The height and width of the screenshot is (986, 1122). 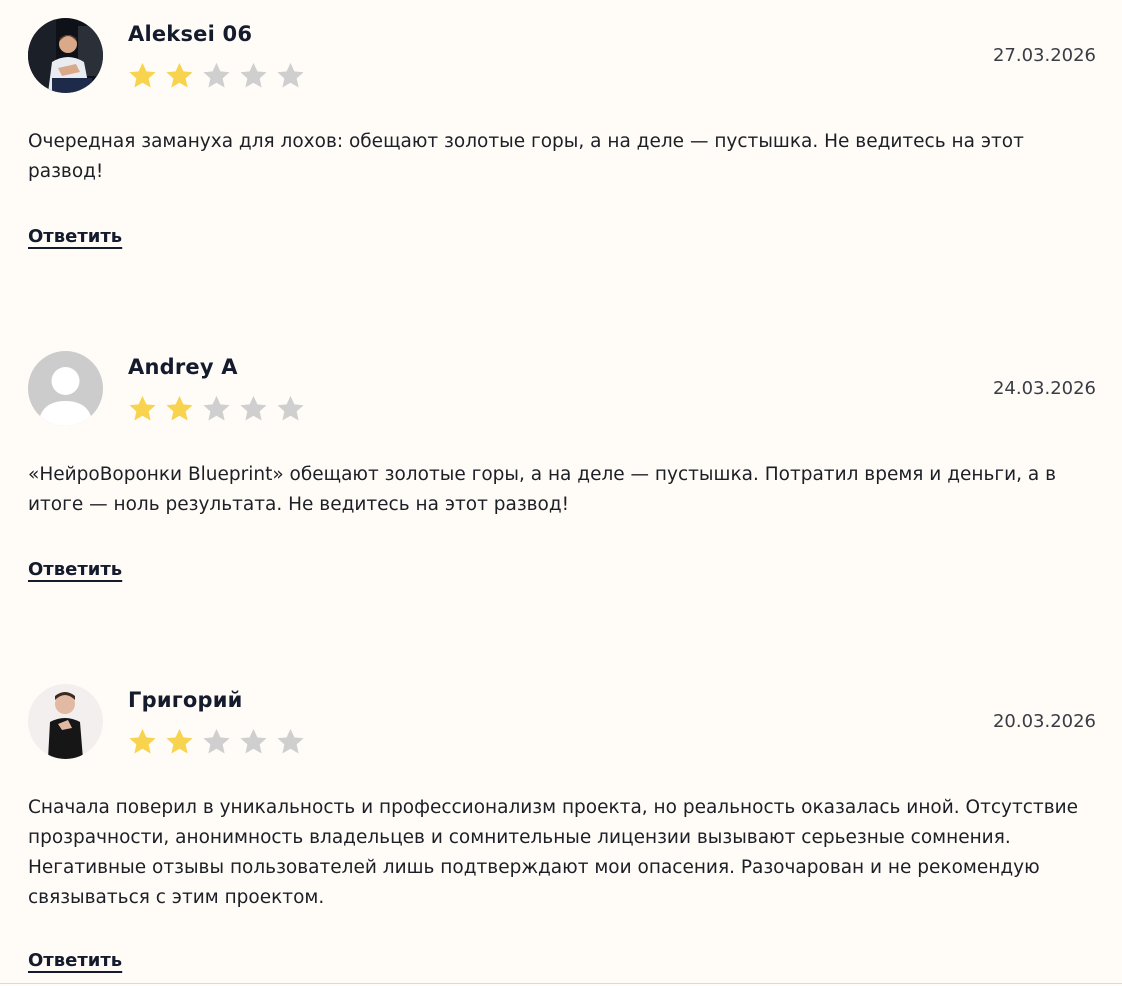 What do you see at coordinates (183, 367) in the screenshot?
I see `review-author: Andrey A` at bounding box center [183, 367].